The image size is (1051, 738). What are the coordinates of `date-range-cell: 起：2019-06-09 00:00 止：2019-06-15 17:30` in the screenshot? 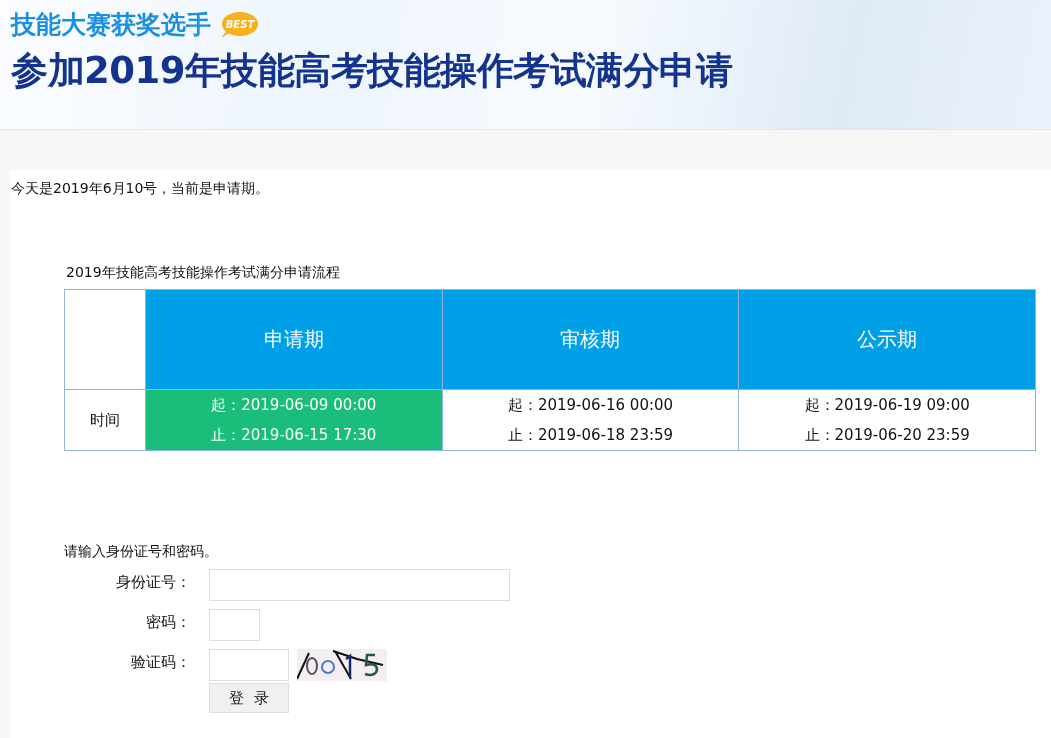 It's located at (294, 420).